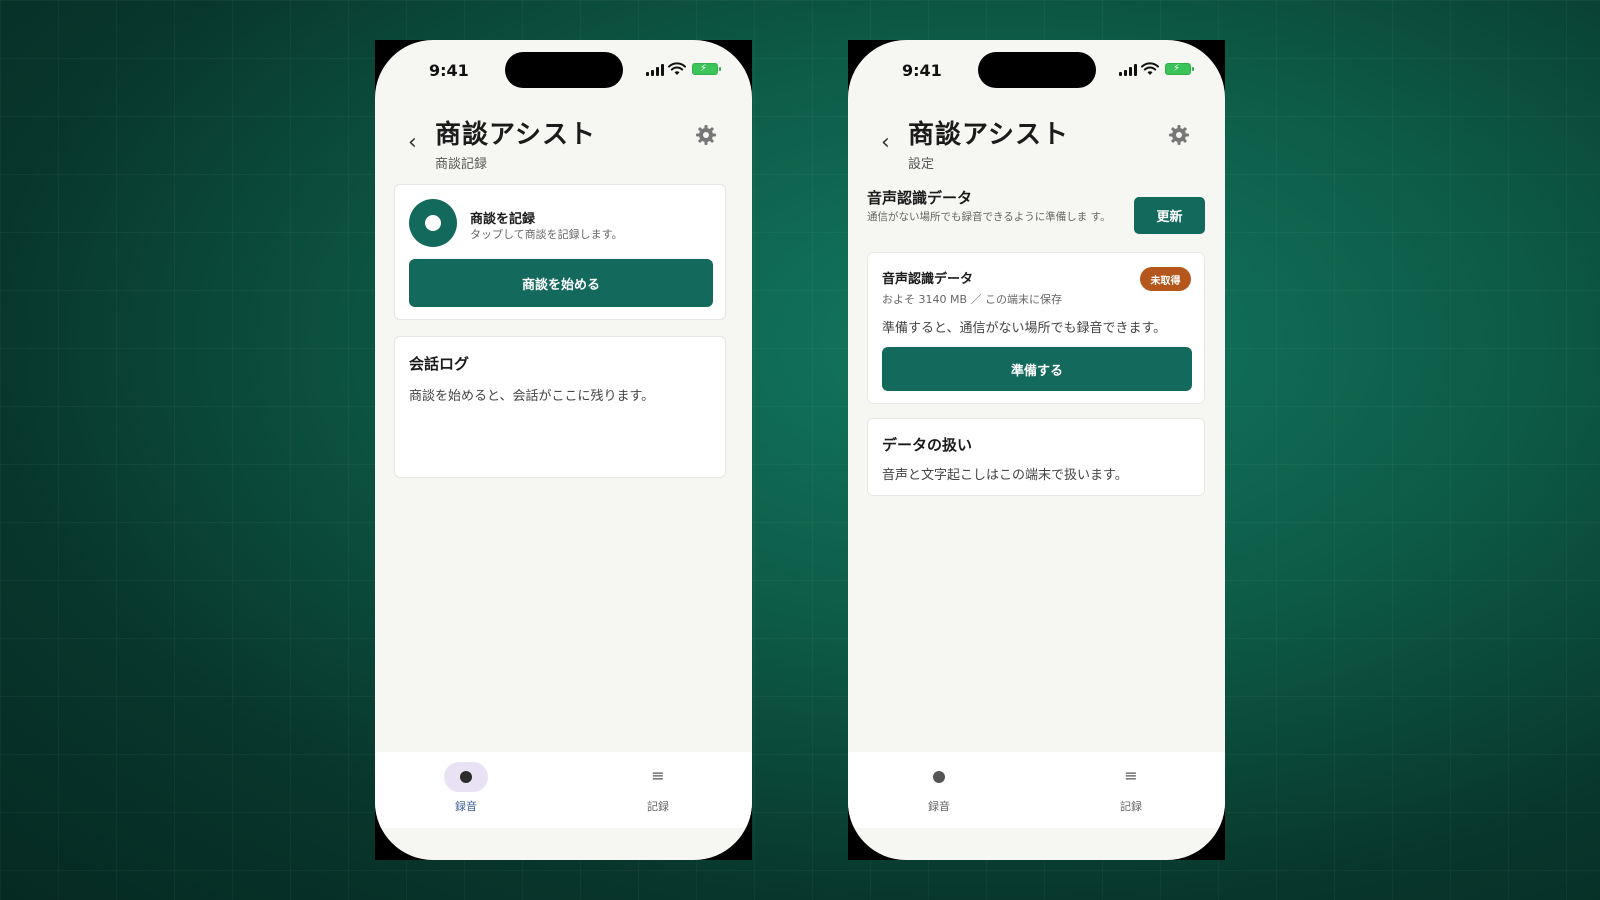 The height and width of the screenshot is (900, 1600). What do you see at coordinates (561, 283) in the screenshot?
I see `start-meeting-button: 商談を始める` at bounding box center [561, 283].